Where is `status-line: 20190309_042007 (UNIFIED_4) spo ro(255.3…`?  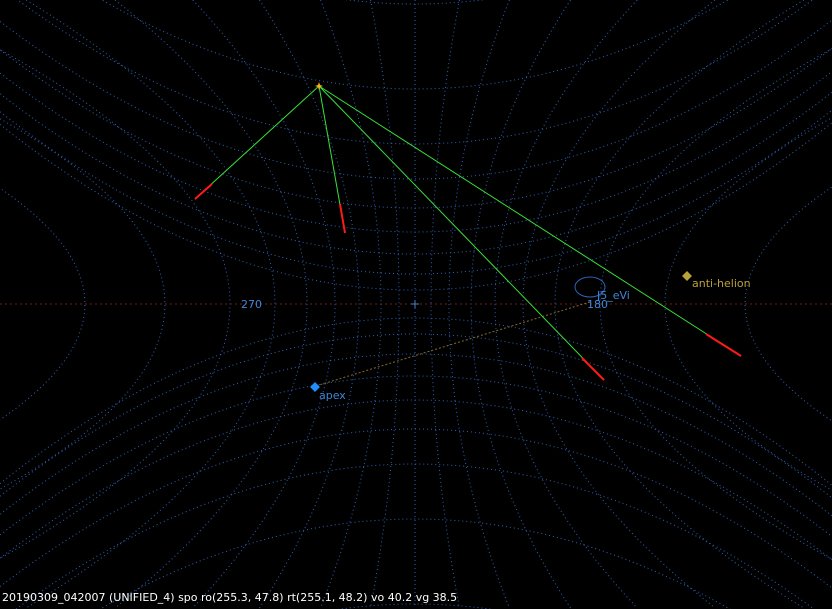 status-line: 20190309_042007 (UNIFIED_4) spo ro(255.3… is located at coordinates (230, 597).